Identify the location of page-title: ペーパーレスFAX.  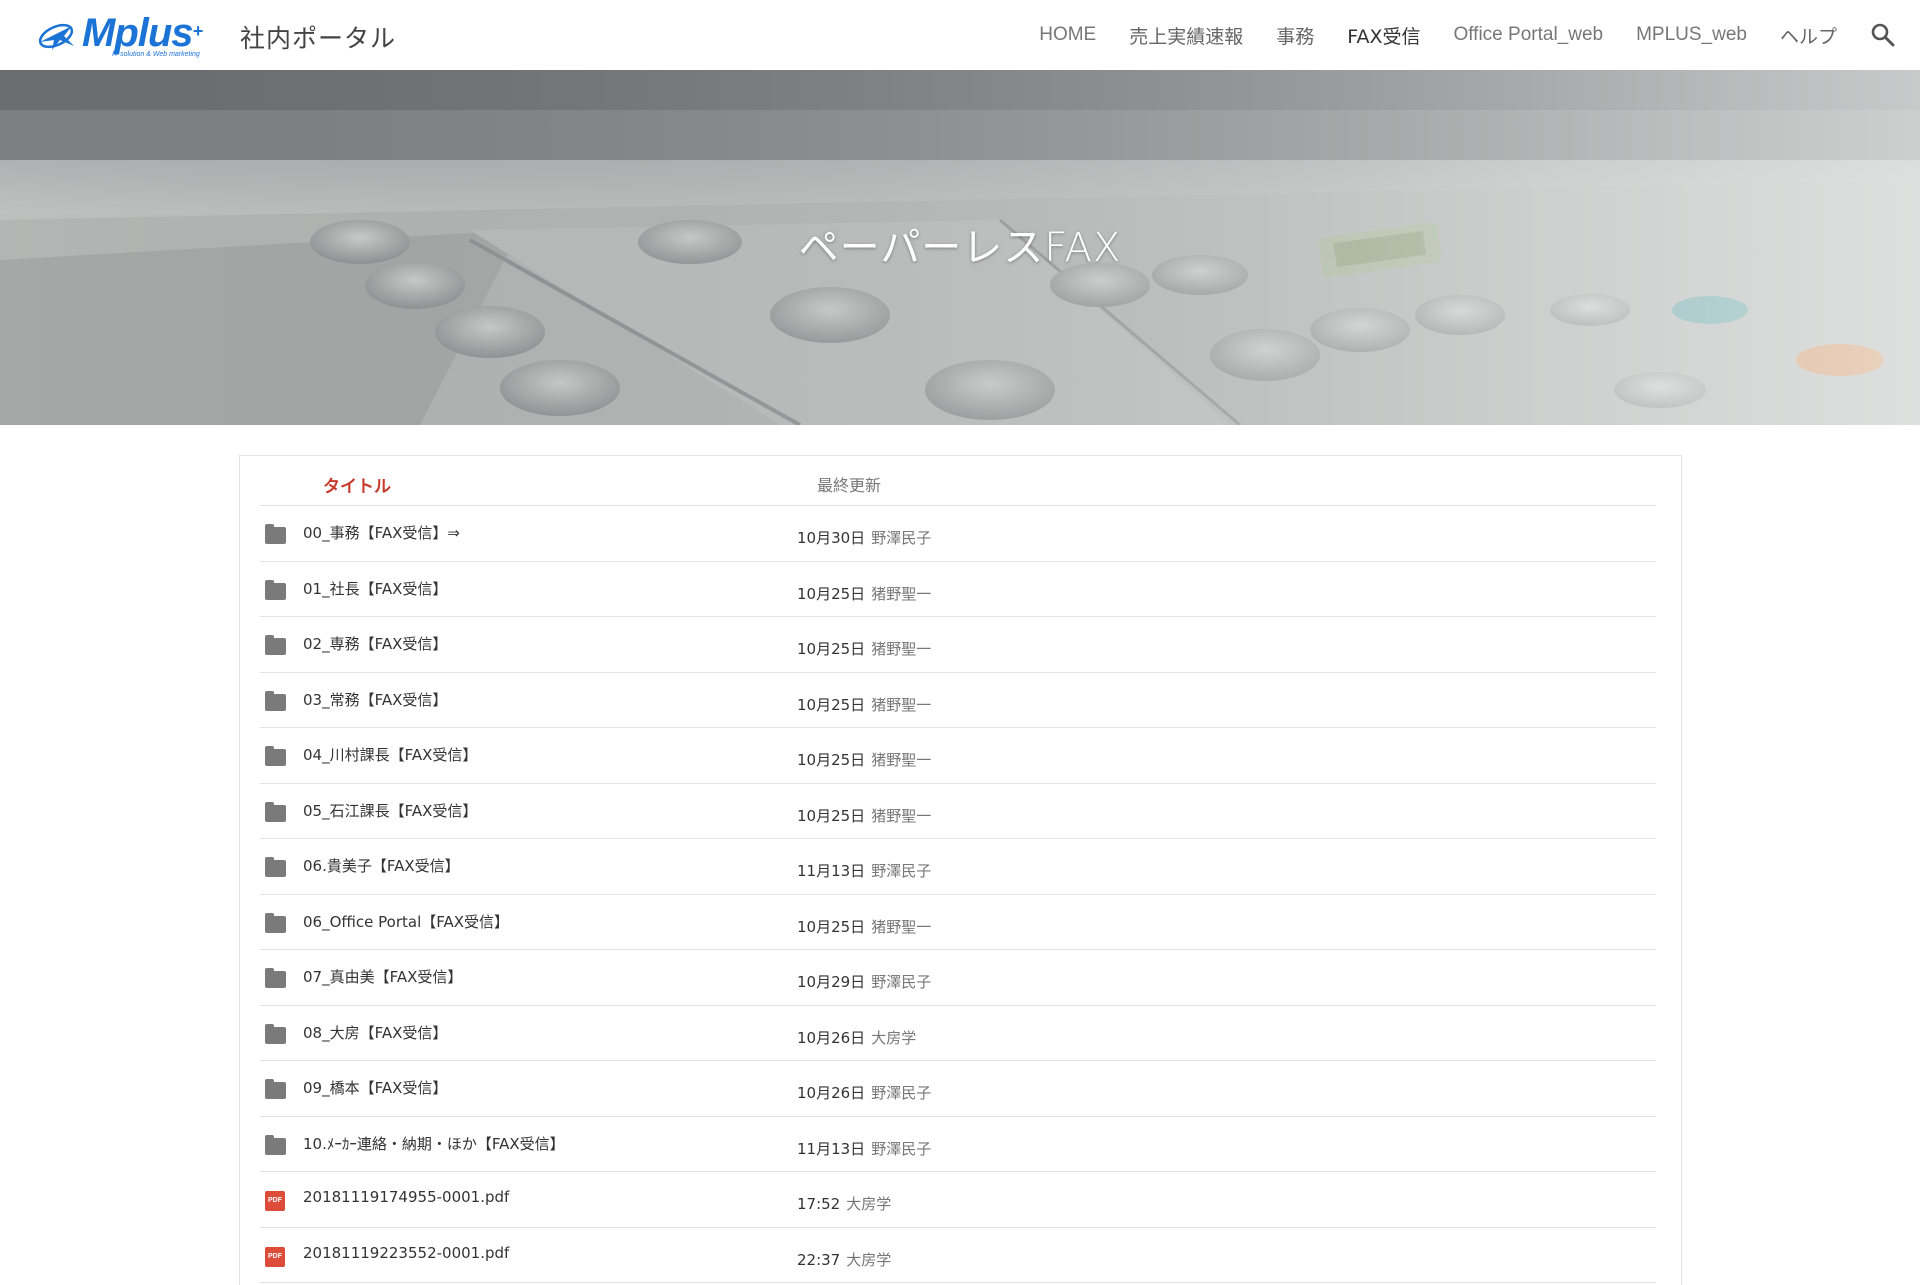
(960, 248).